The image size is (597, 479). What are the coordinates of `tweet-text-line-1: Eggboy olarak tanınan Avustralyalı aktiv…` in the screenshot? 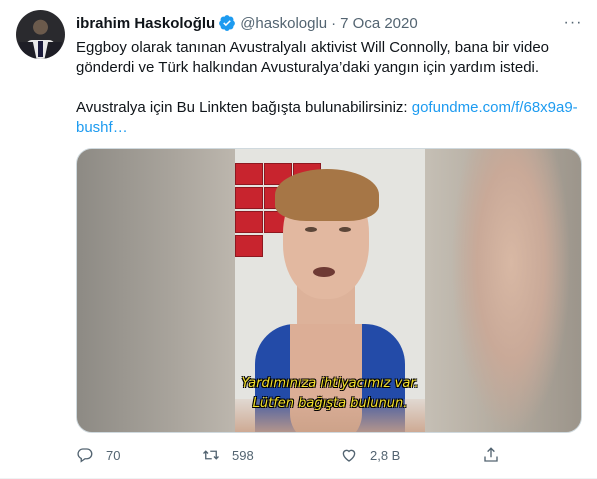 It's located at (313, 57).